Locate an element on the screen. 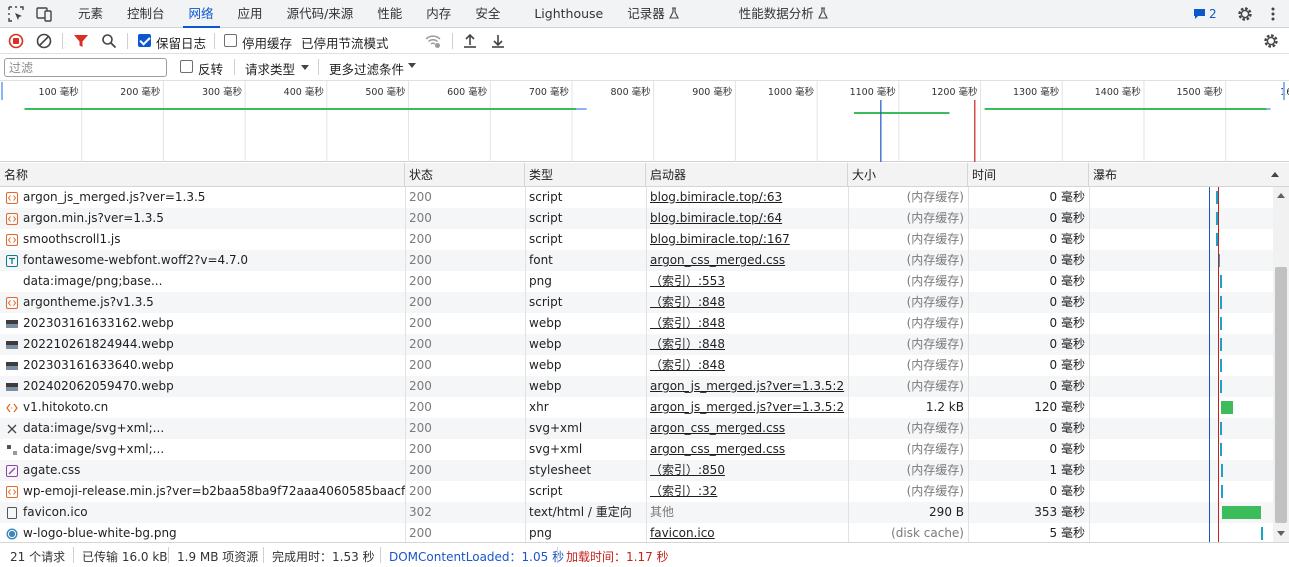  table-row: agate.css 200 stylesheet （索引）:850 (内存缓存) 1 毫秒 is located at coordinates (636, 470).